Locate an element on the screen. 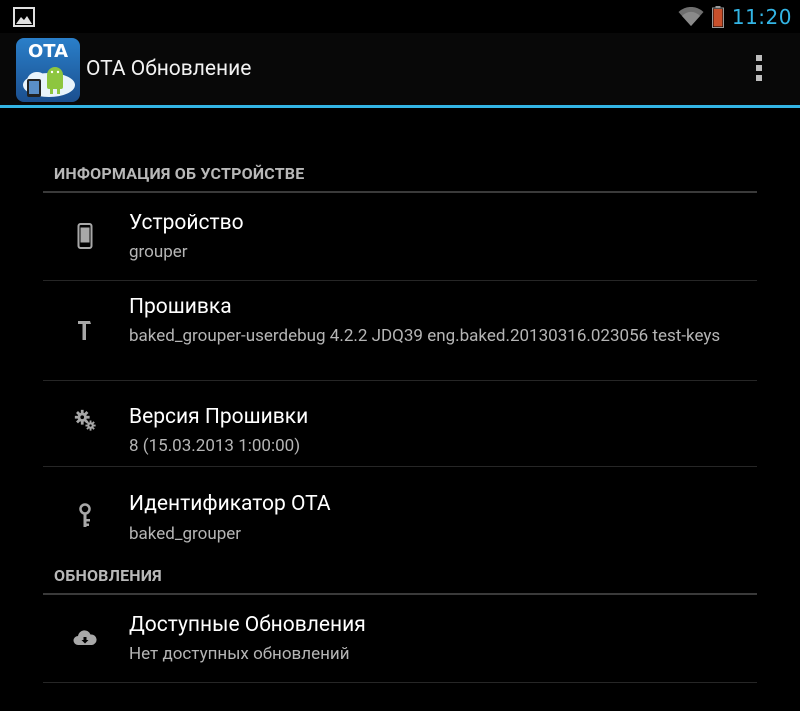  hammer-icon is located at coordinates (85, 330).